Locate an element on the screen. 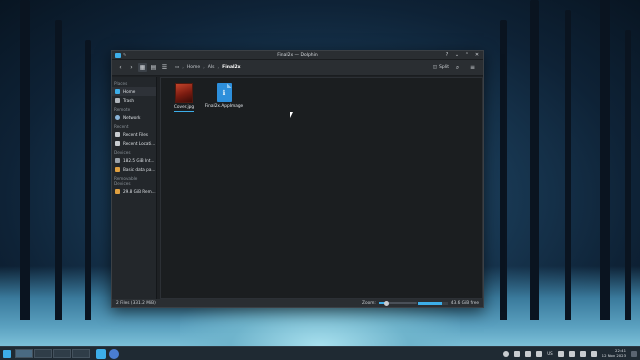 The height and width of the screenshot is (360, 640). compact-list-icon: ▤ is located at coordinates (153, 67).